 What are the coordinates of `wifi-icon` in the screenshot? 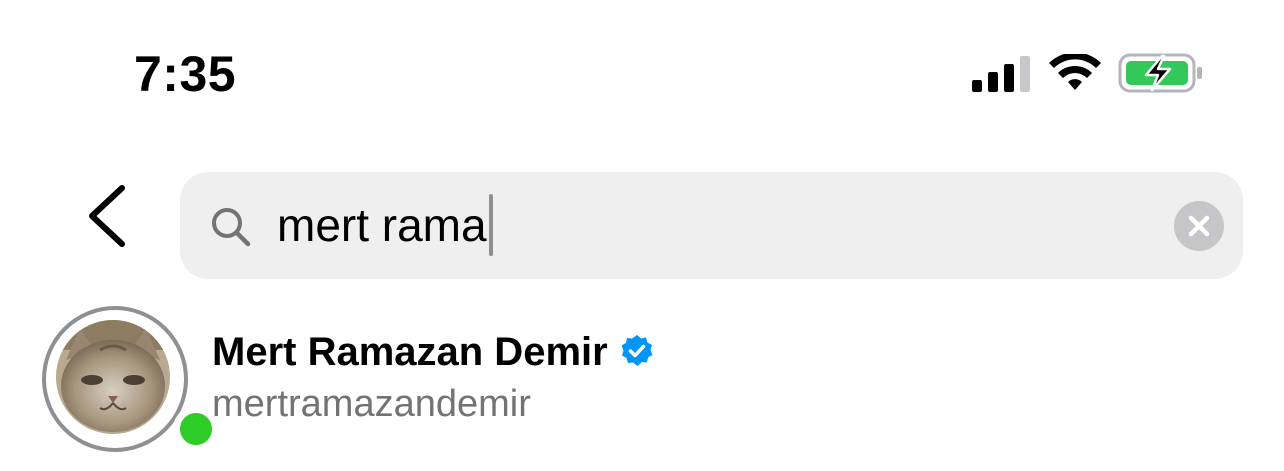 It's located at (1075, 72).